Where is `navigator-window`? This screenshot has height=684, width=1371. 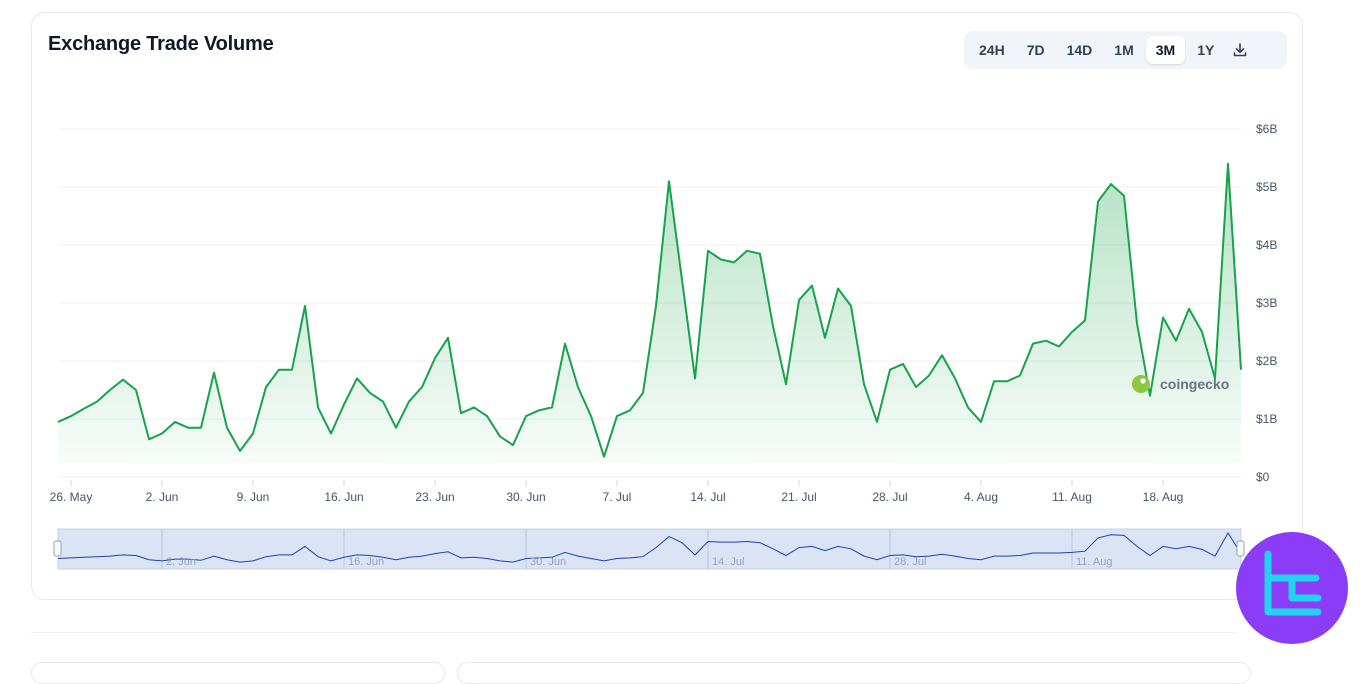 navigator-window is located at coordinates (649, 549).